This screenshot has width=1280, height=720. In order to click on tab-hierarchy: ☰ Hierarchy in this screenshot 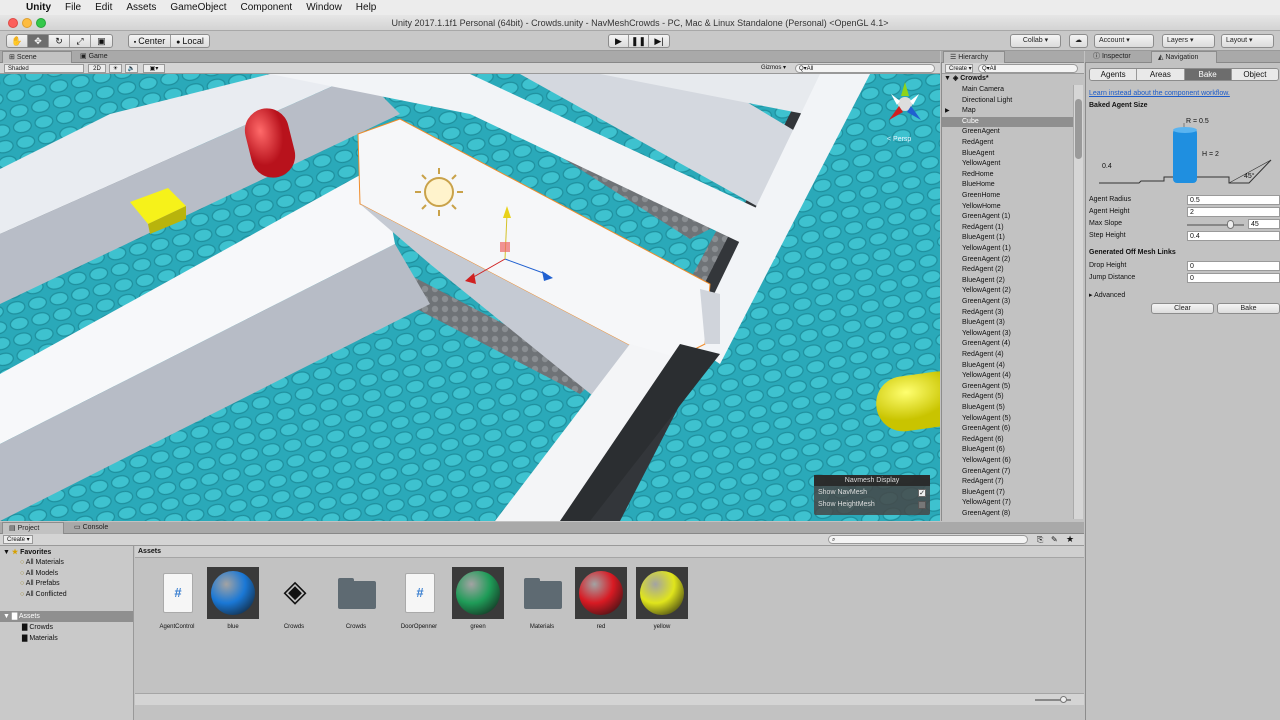, I will do `click(974, 57)`.